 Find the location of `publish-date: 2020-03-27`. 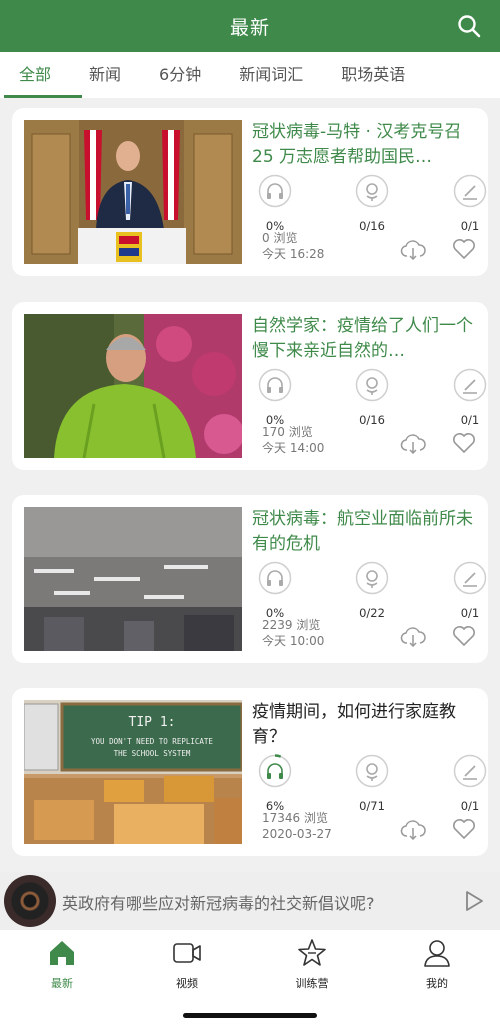

publish-date: 2020-03-27 is located at coordinates (297, 834).